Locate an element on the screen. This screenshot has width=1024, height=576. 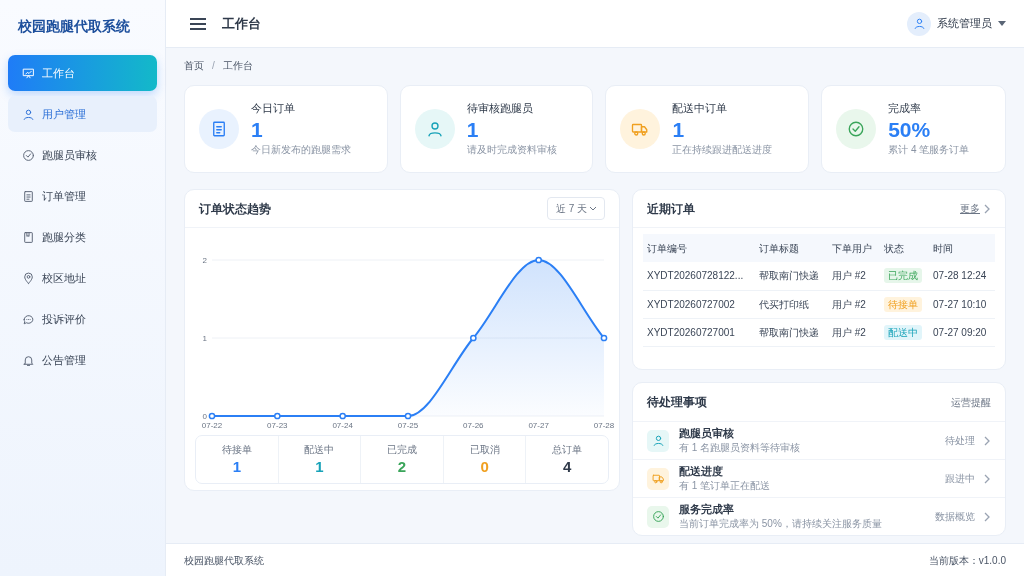
axis-label: 2 is located at coordinates (204, 260).